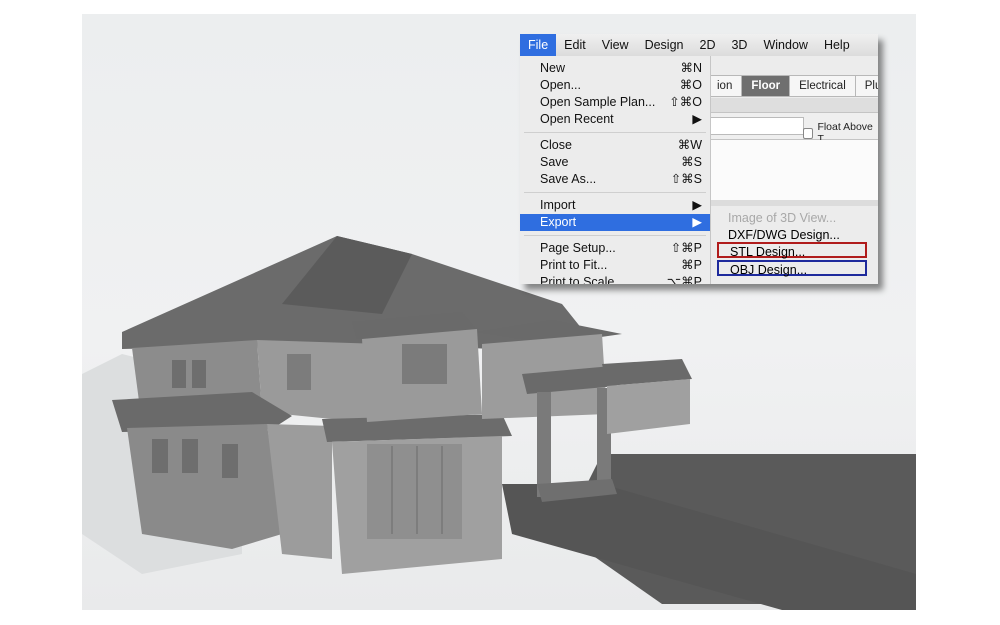  What do you see at coordinates (691, 265) in the screenshot?
I see `menu-item-shortcut: ⌘P` at bounding box center [691, 265].